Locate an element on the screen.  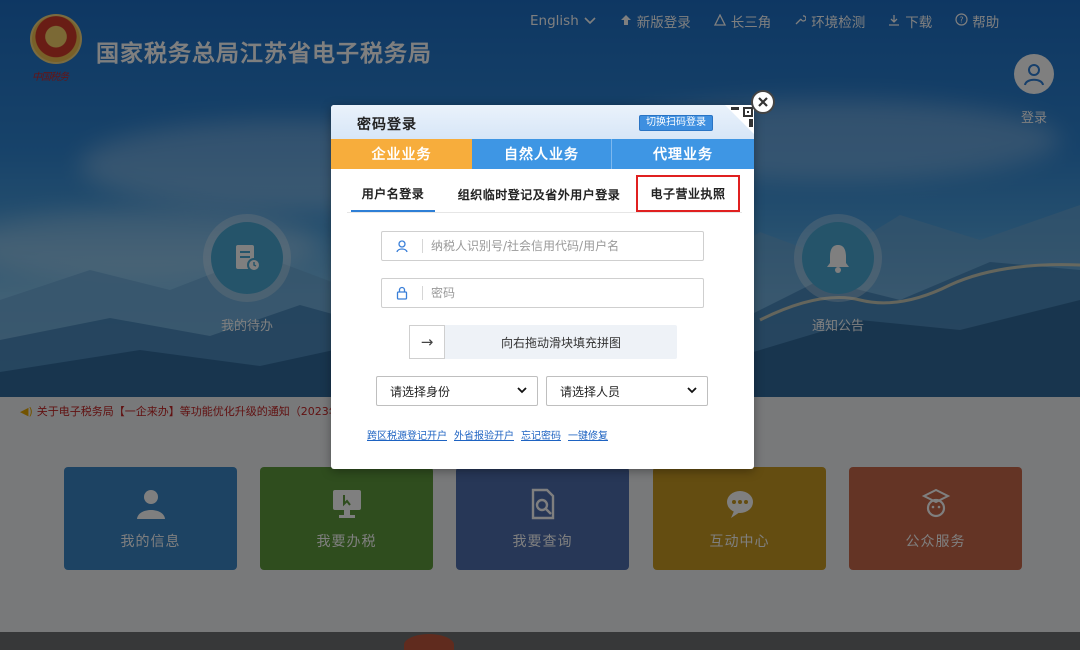
slider-handle: → is located at coordinates (427, 342).